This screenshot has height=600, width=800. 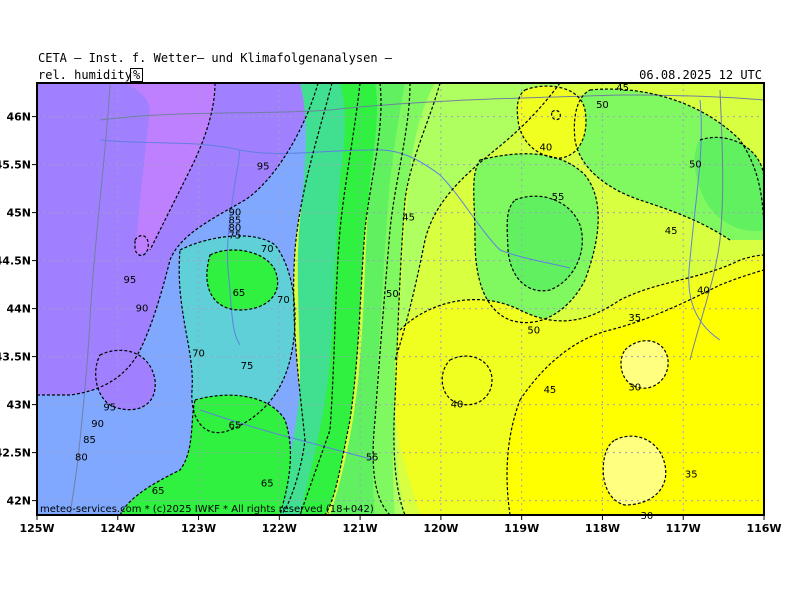 I want to click on contour-label: 85, so click(x=89, y=440).